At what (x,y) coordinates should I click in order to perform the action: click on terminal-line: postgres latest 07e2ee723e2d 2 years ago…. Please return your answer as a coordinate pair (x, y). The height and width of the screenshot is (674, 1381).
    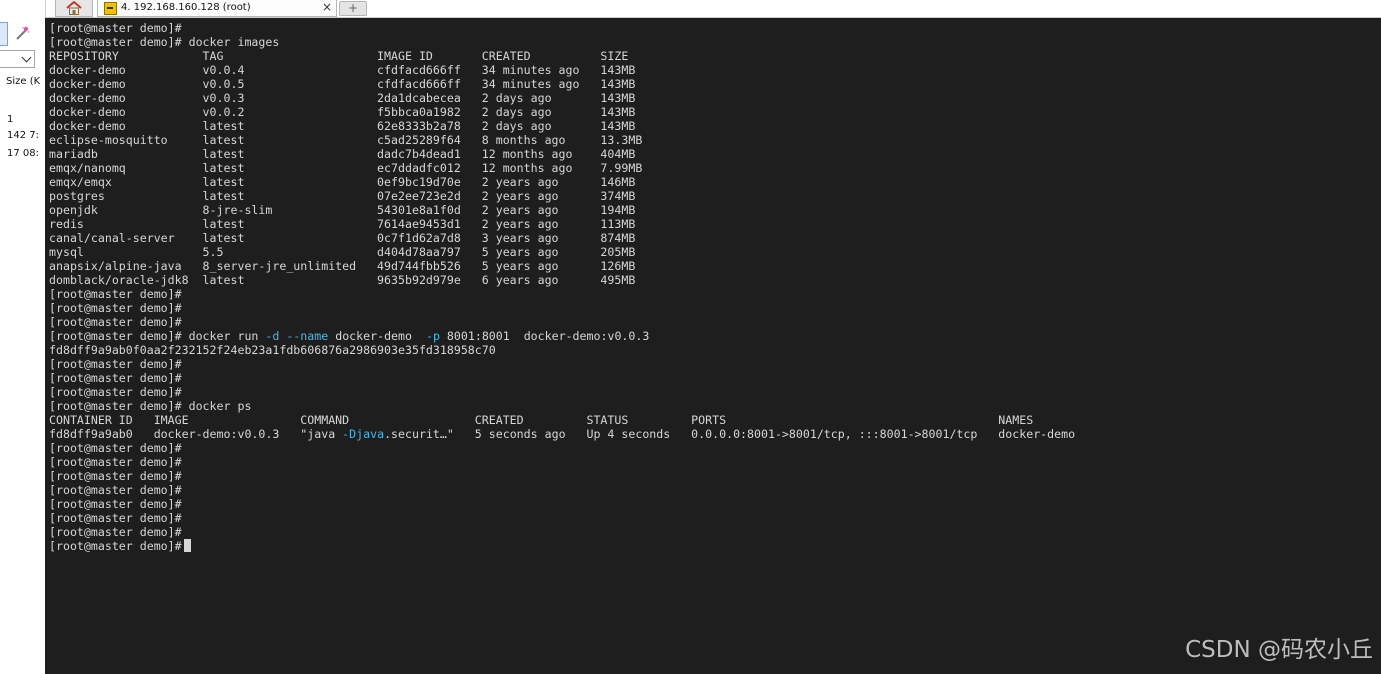
    Looking at the image, I should click on (342, 196).